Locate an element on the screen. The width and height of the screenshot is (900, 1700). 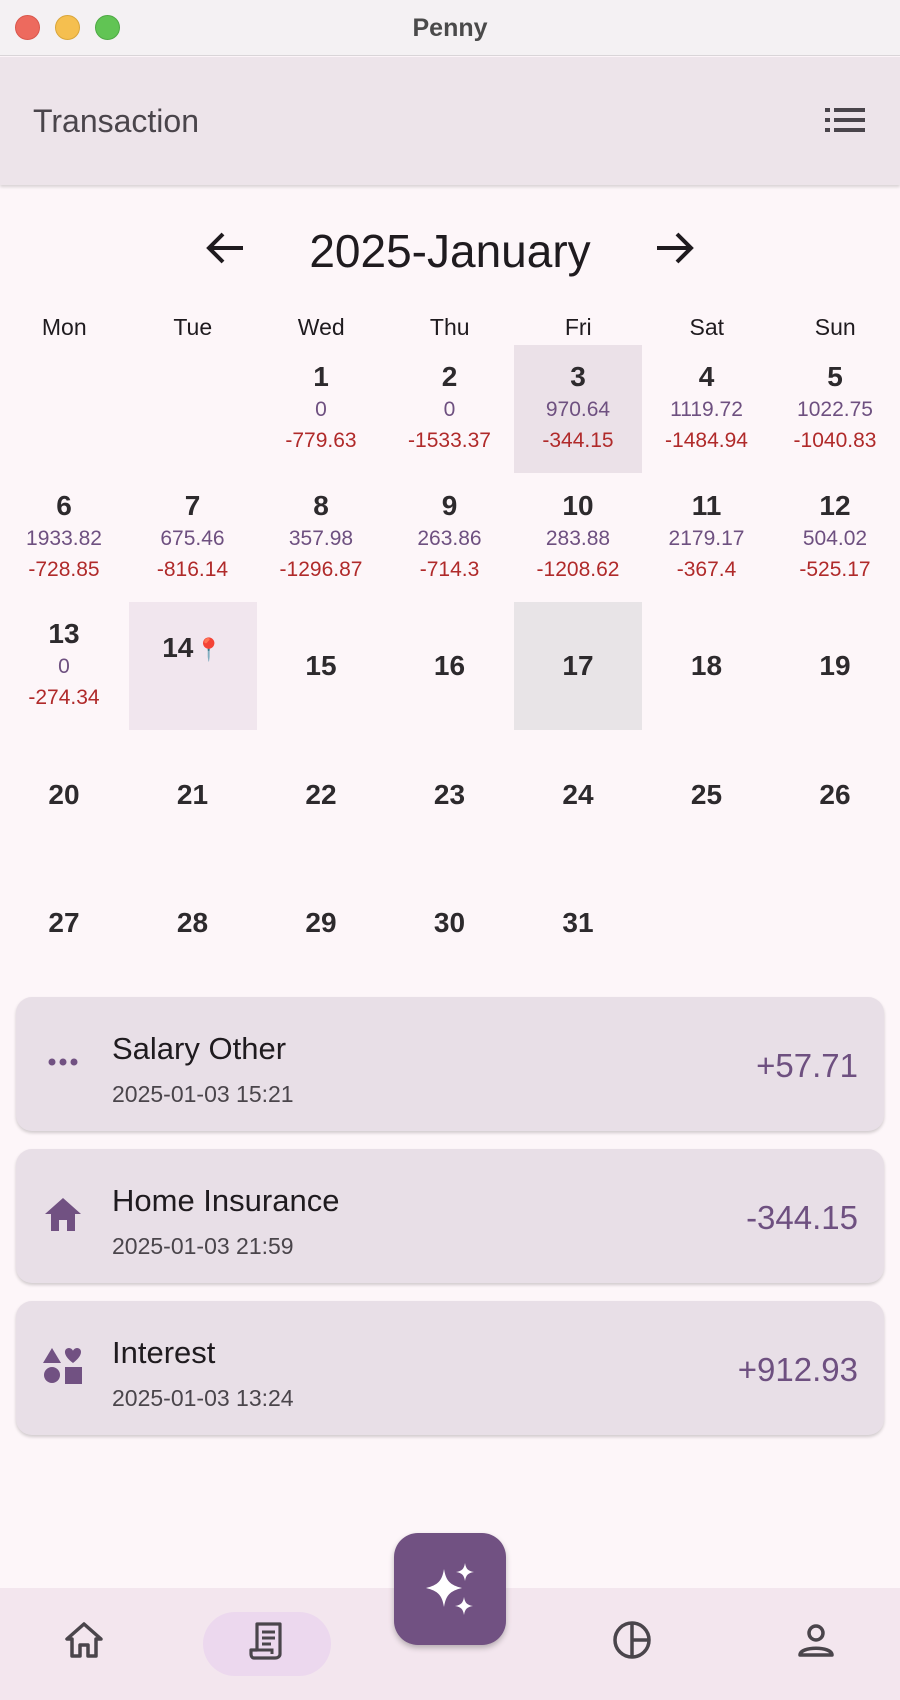
day-number: 26 is located at coordinates (835, 794).